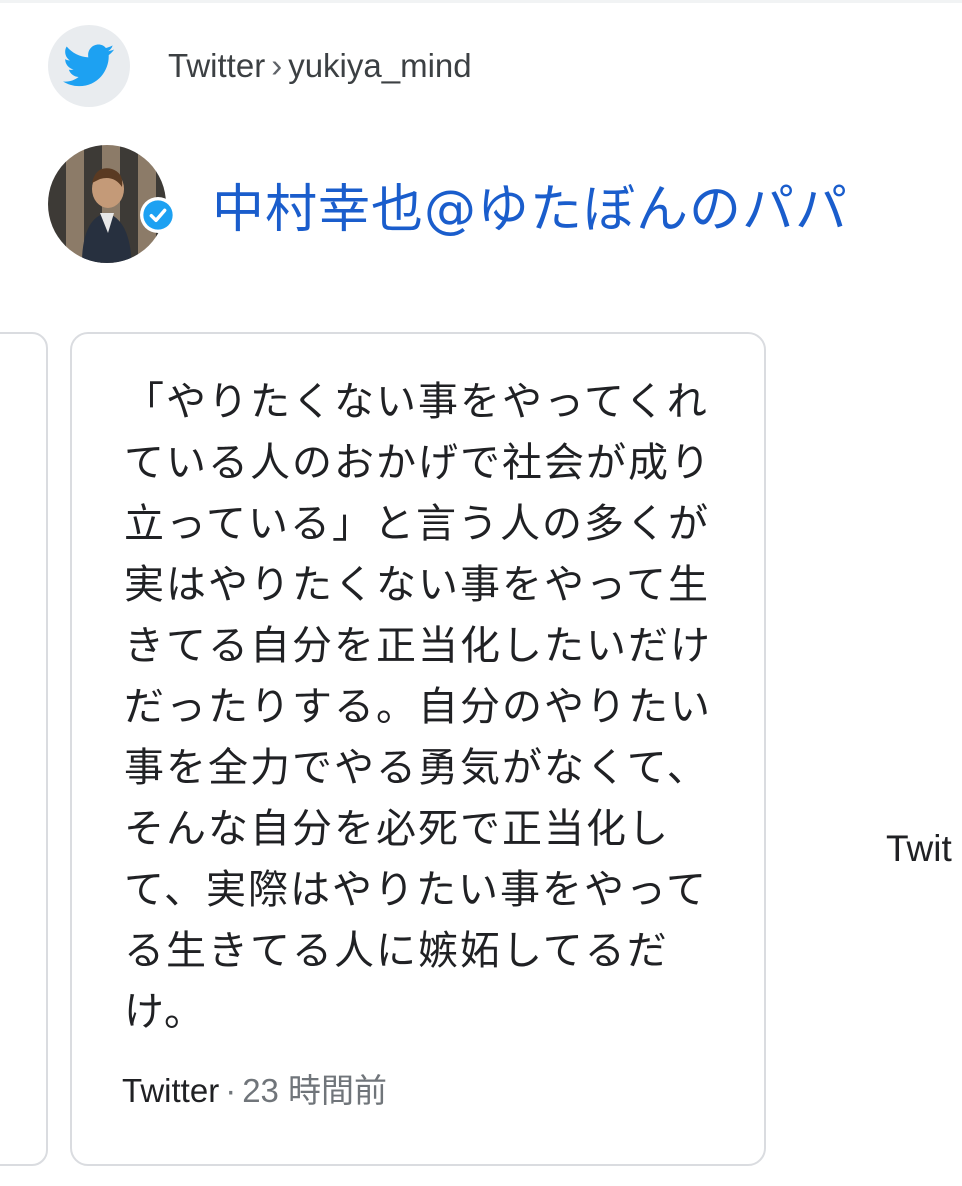  I want to click on tweet-text-line: て、実際はやりたい事をやって, so click(416, 890).